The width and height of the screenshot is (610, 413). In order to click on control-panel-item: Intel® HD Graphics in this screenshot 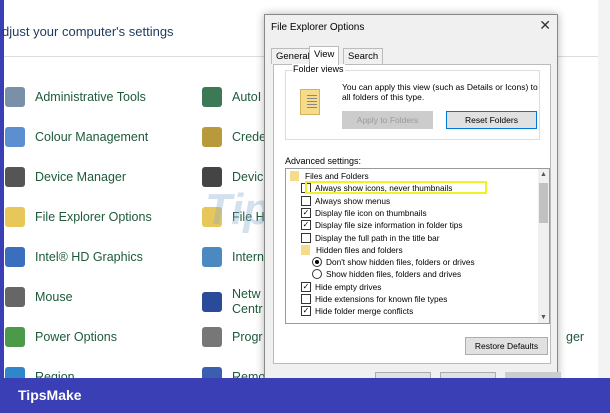, I will do `click(74, 257)`.